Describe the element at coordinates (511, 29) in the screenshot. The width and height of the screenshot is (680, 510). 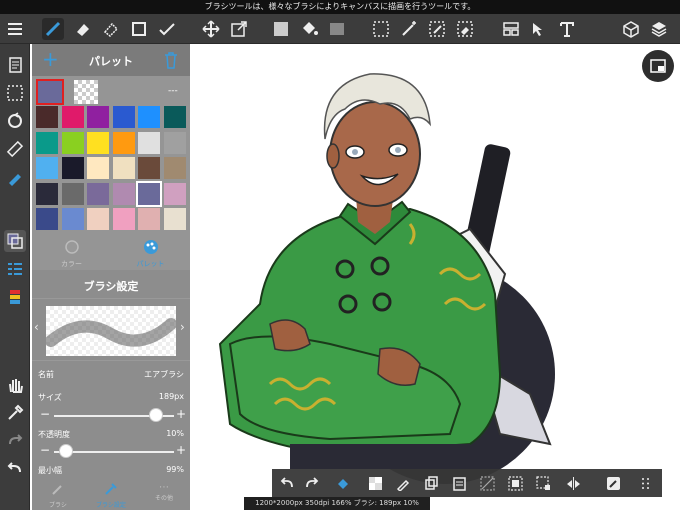
I see `frame-divide-icon` at that location.